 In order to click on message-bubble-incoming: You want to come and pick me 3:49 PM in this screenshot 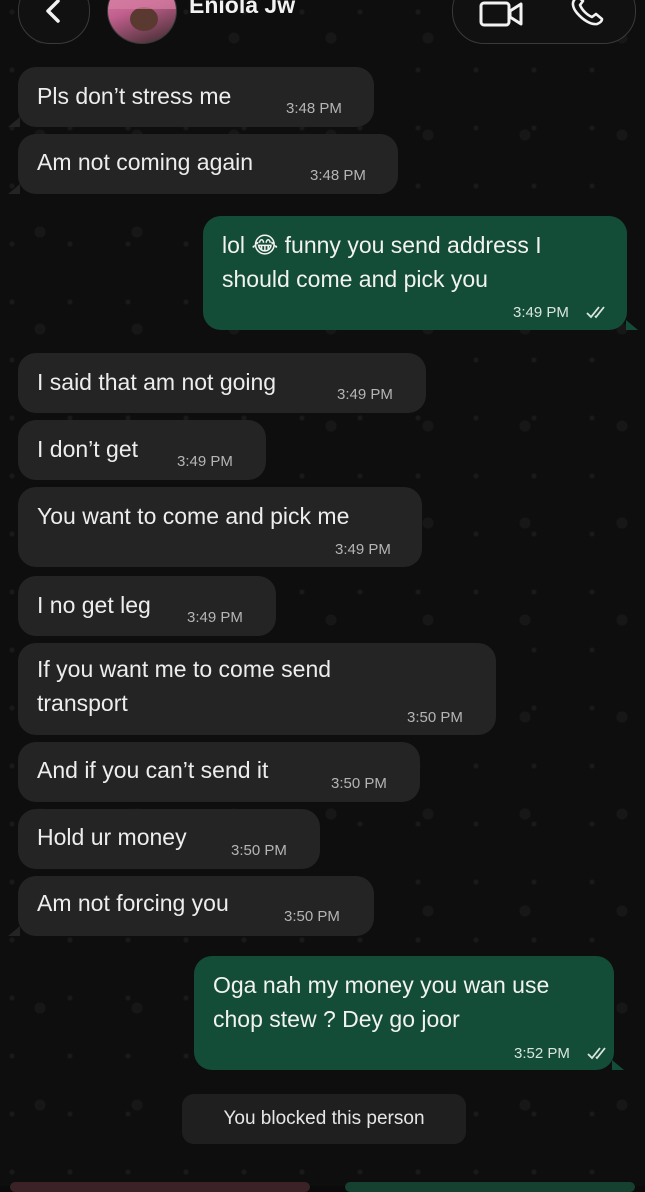, I will do `click(220, 527)`.